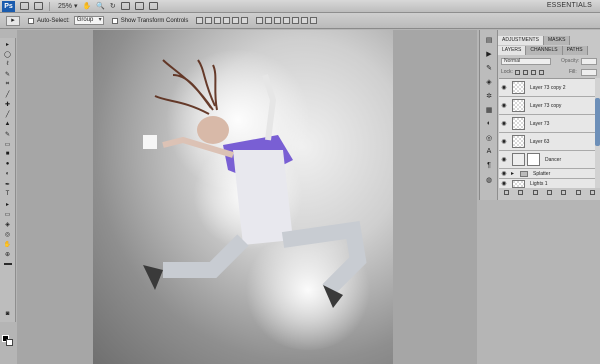  What do you see at coordinates (7, 244) in the screenshot?
I see `hand-tool-icon: ✋` at bounding box center [7, 244].